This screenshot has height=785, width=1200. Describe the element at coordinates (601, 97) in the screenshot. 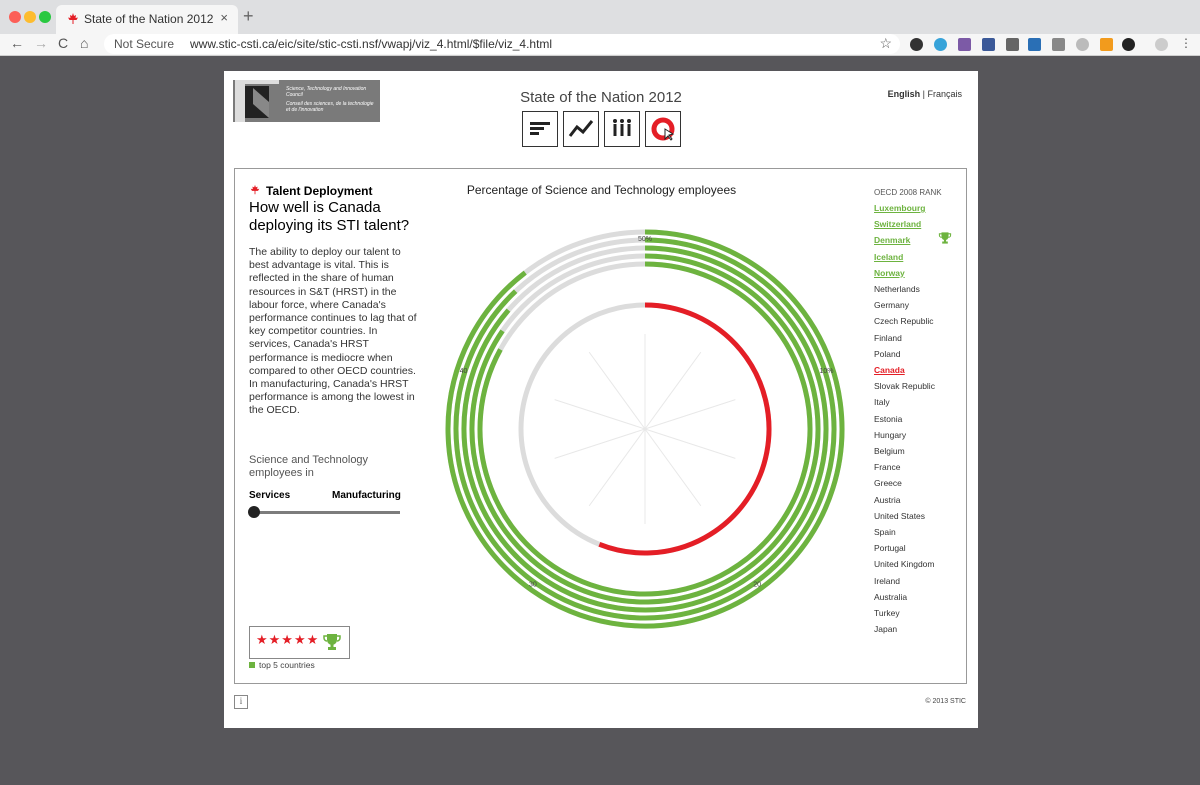

I see `site-title: State of the Nation 2012` at that location.